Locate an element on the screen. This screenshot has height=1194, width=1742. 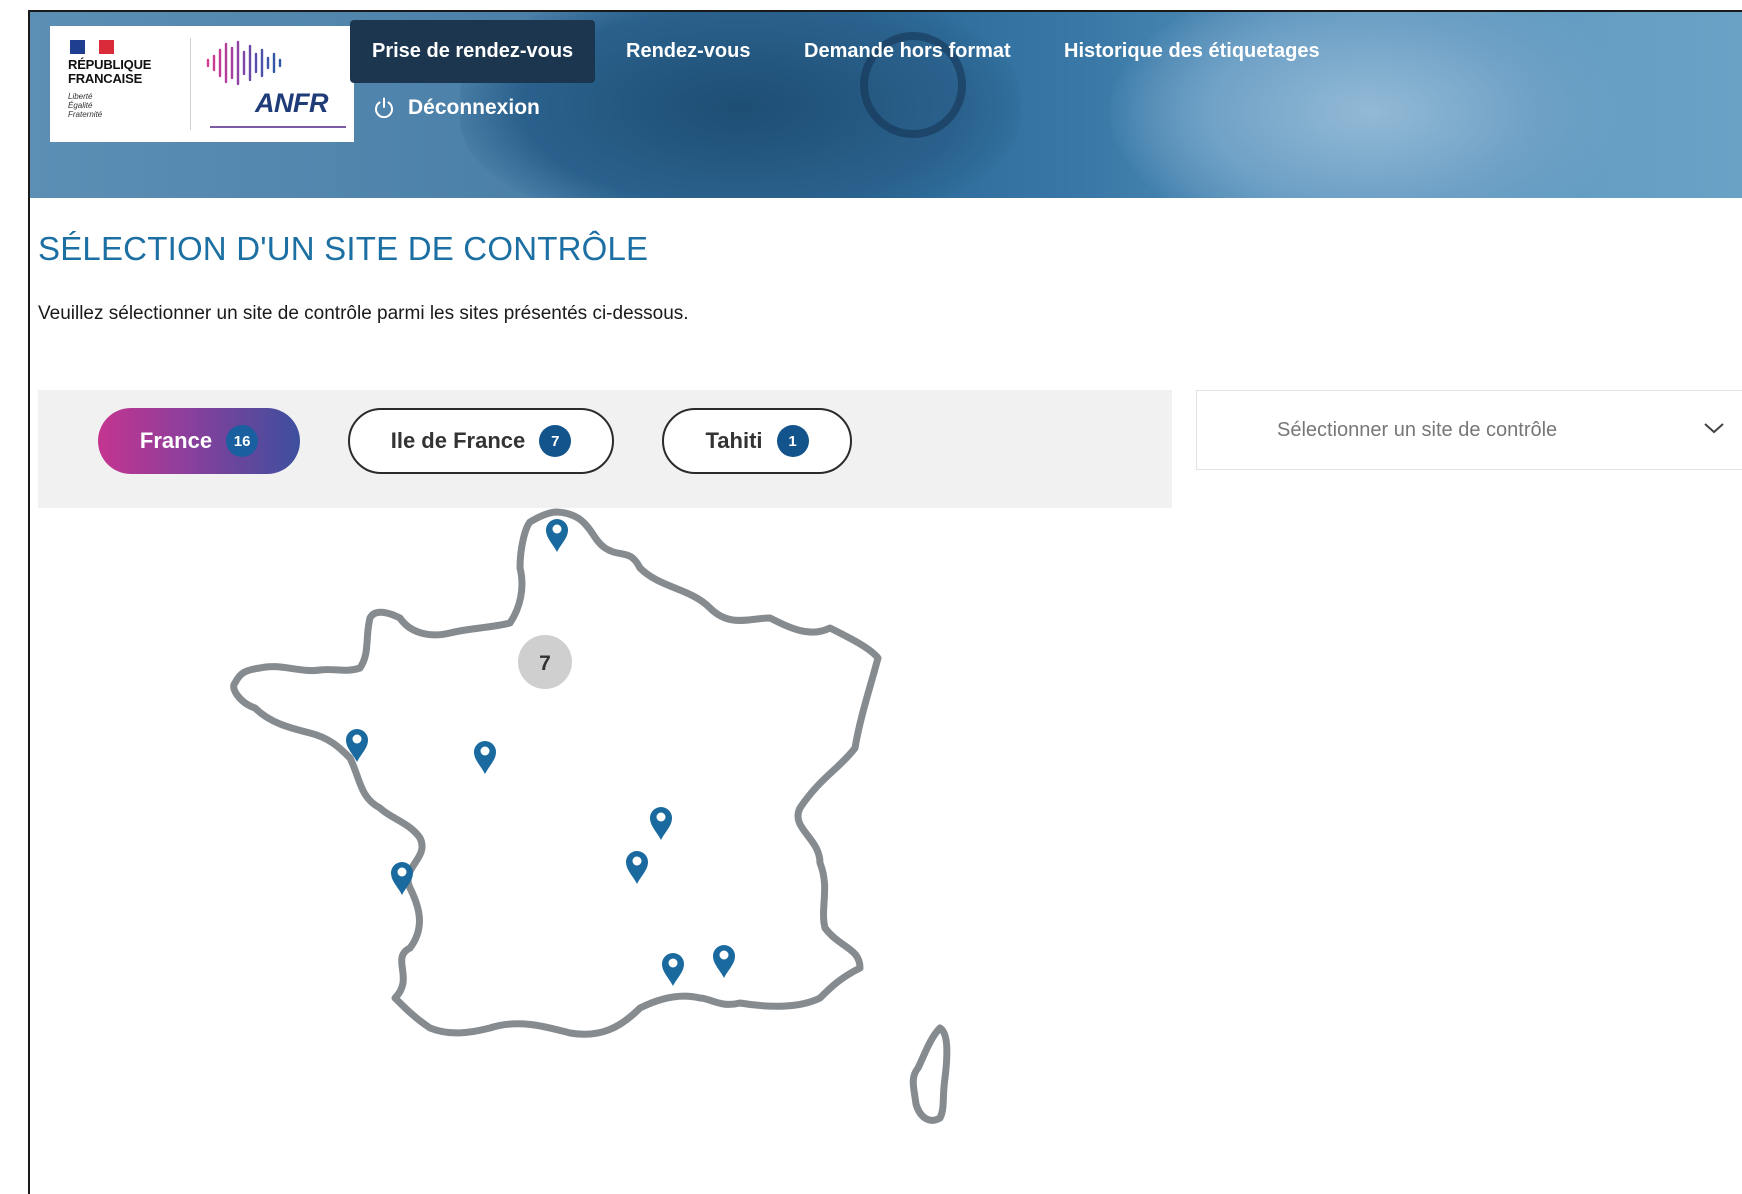
republique-motto: Liberté Égalité Fraternité is located at coordinates (85, 105).